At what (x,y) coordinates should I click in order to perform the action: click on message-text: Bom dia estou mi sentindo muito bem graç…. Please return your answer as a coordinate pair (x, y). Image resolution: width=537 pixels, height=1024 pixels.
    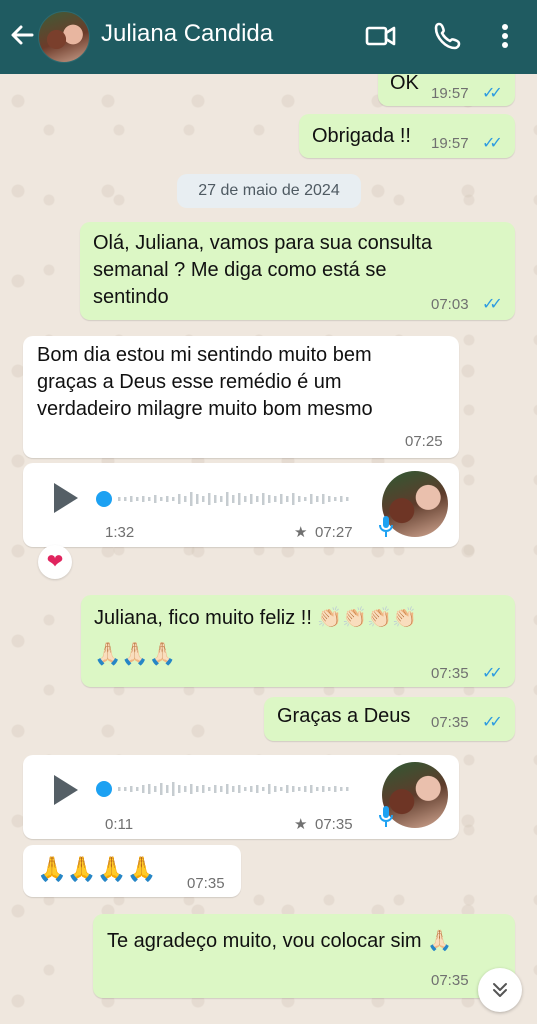
    Looking at the image, I should click on (205, 382).